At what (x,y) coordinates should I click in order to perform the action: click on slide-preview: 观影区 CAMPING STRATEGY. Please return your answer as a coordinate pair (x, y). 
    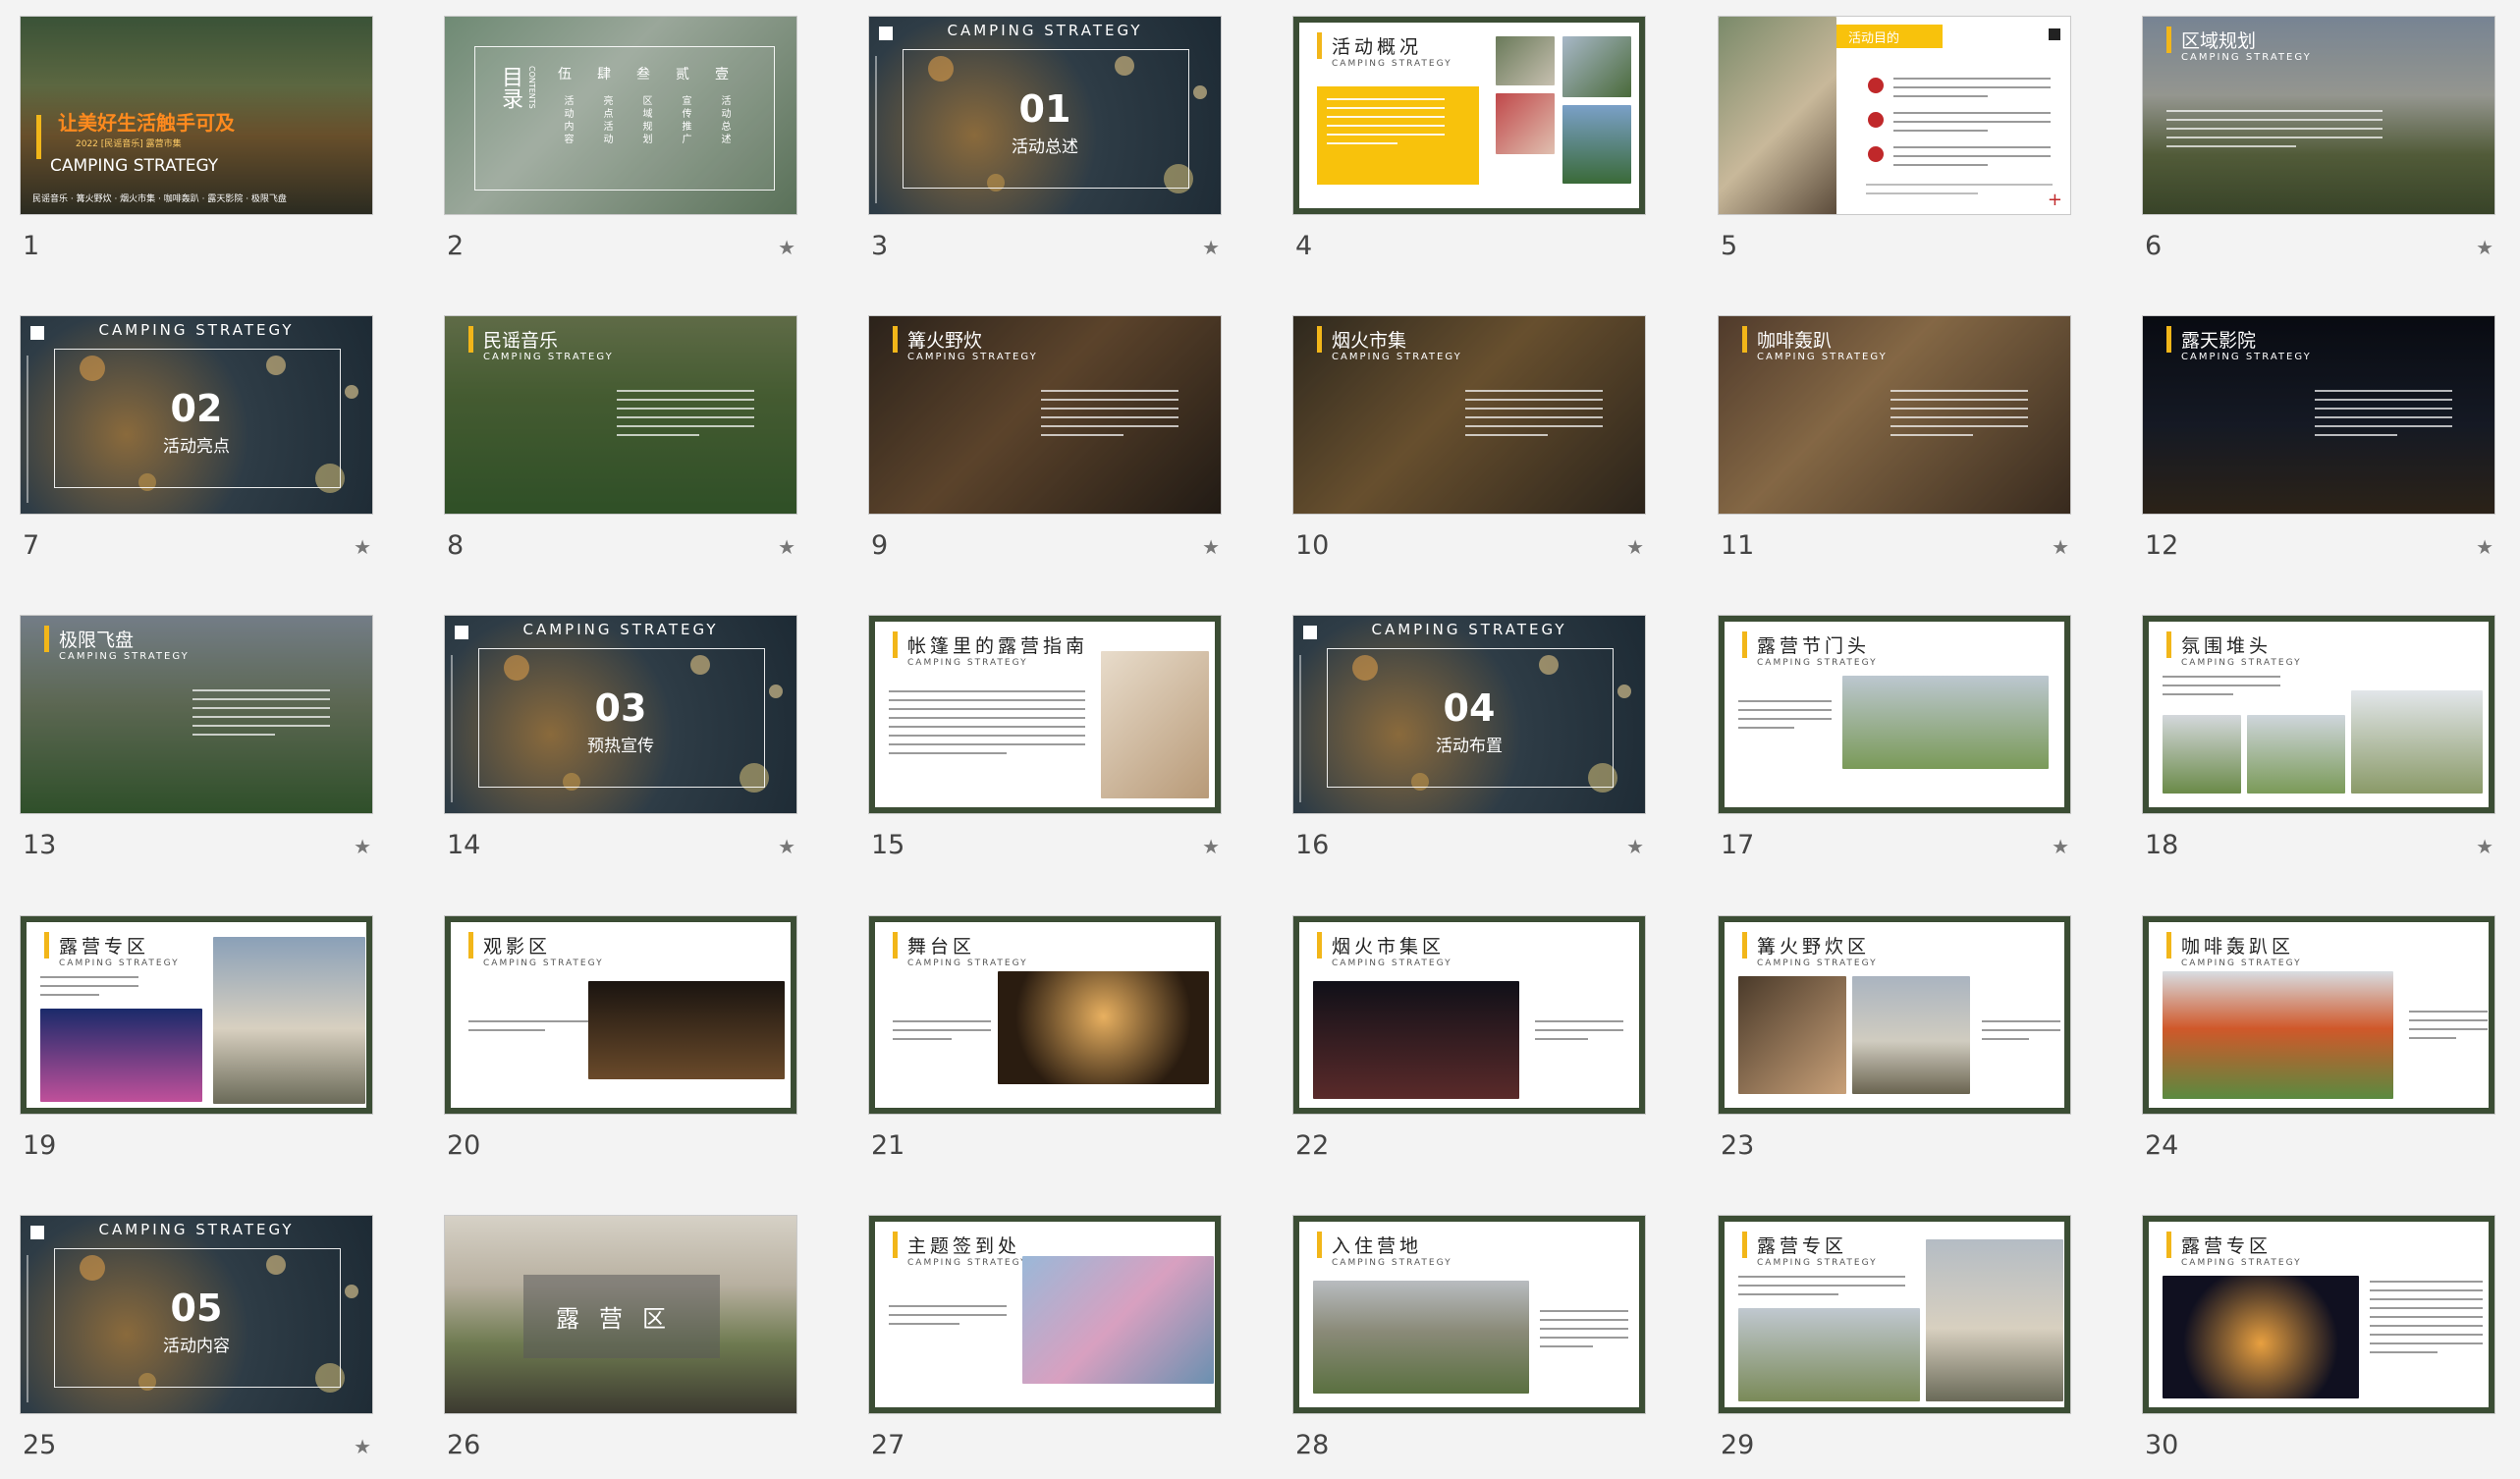
    Looking at the image, I should click on (620, 1015).